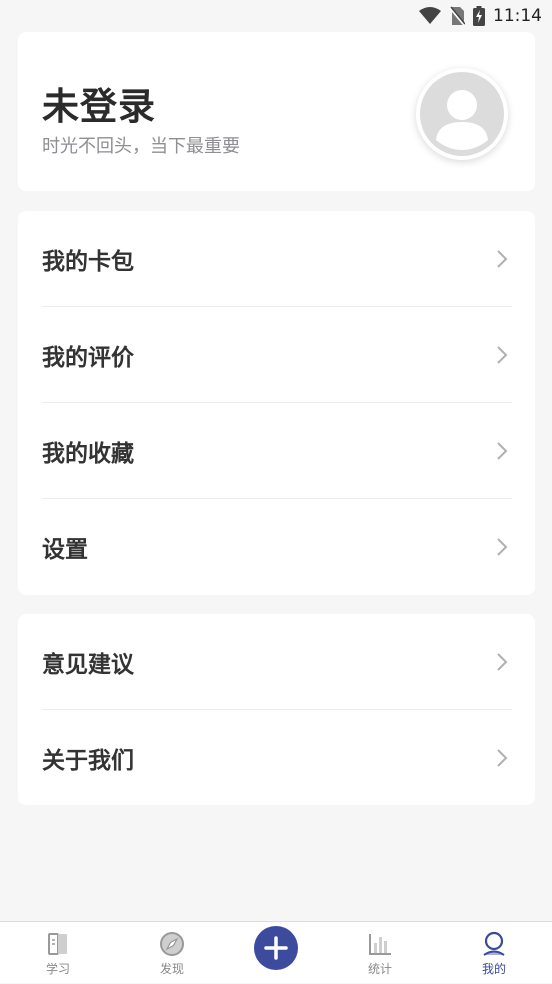  What do you see at coordinates (380, 944) in the screenshot?
I see `bar-chart-icon` at bounding box center [380, 944].